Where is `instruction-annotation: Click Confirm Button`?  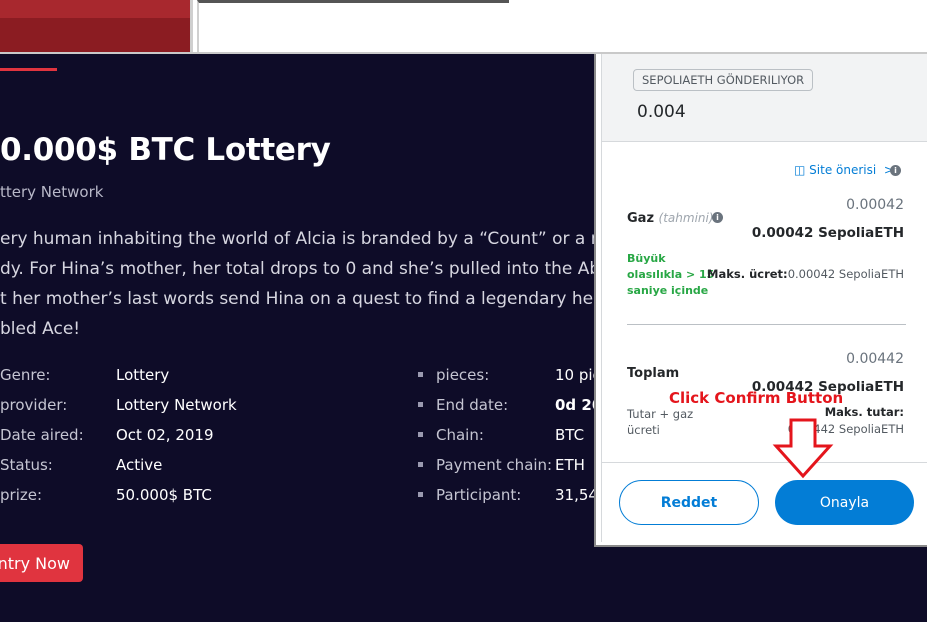 instruction-annotation: Click Confirm Button is located at coordinates (756, 398).